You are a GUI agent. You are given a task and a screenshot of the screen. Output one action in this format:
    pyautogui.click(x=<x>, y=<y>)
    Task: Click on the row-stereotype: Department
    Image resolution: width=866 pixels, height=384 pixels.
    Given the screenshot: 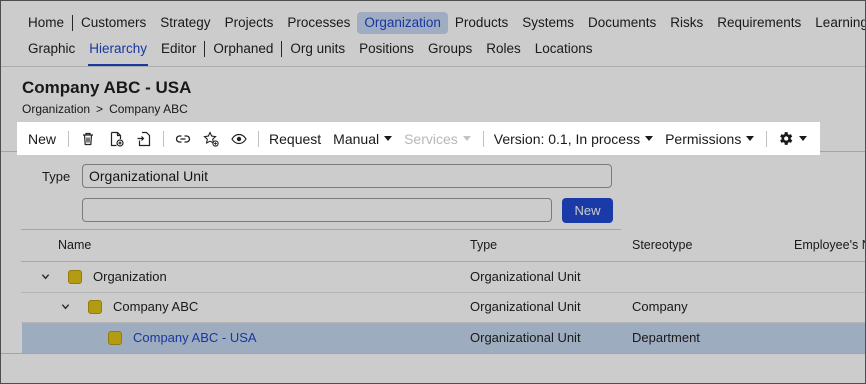 What is the action you would take?
    pyautogui.click(x=666, y=337)
    